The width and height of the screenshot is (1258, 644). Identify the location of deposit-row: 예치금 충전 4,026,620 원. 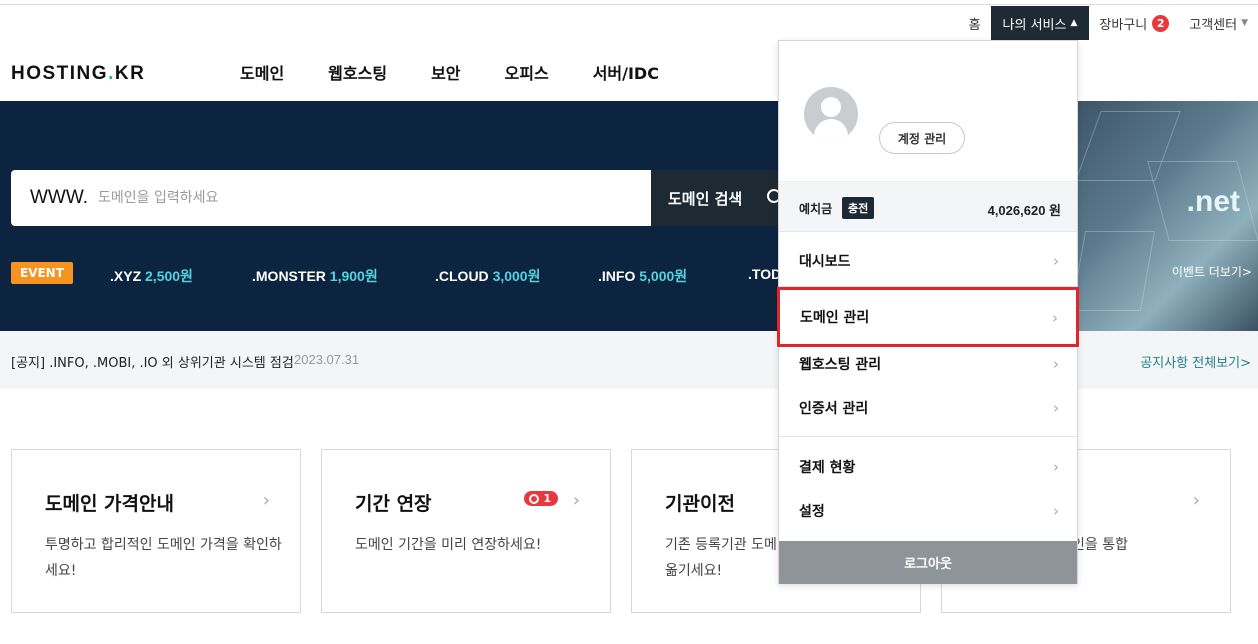
(928, 206).